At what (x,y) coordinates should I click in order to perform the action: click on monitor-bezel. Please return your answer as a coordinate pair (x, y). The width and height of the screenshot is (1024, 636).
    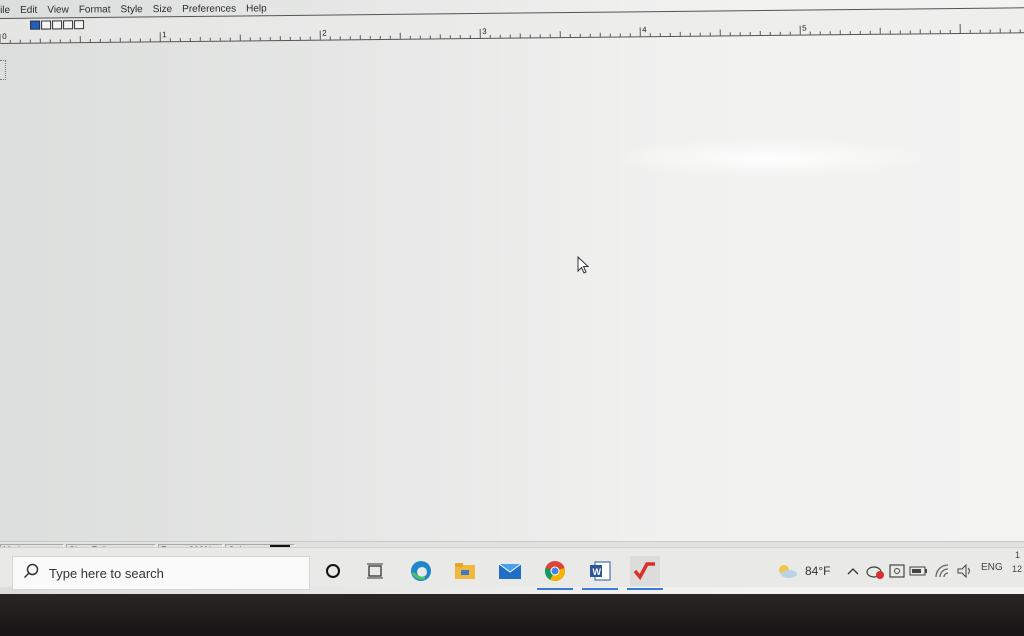
    Looking at the image, I should click on (512, 615).